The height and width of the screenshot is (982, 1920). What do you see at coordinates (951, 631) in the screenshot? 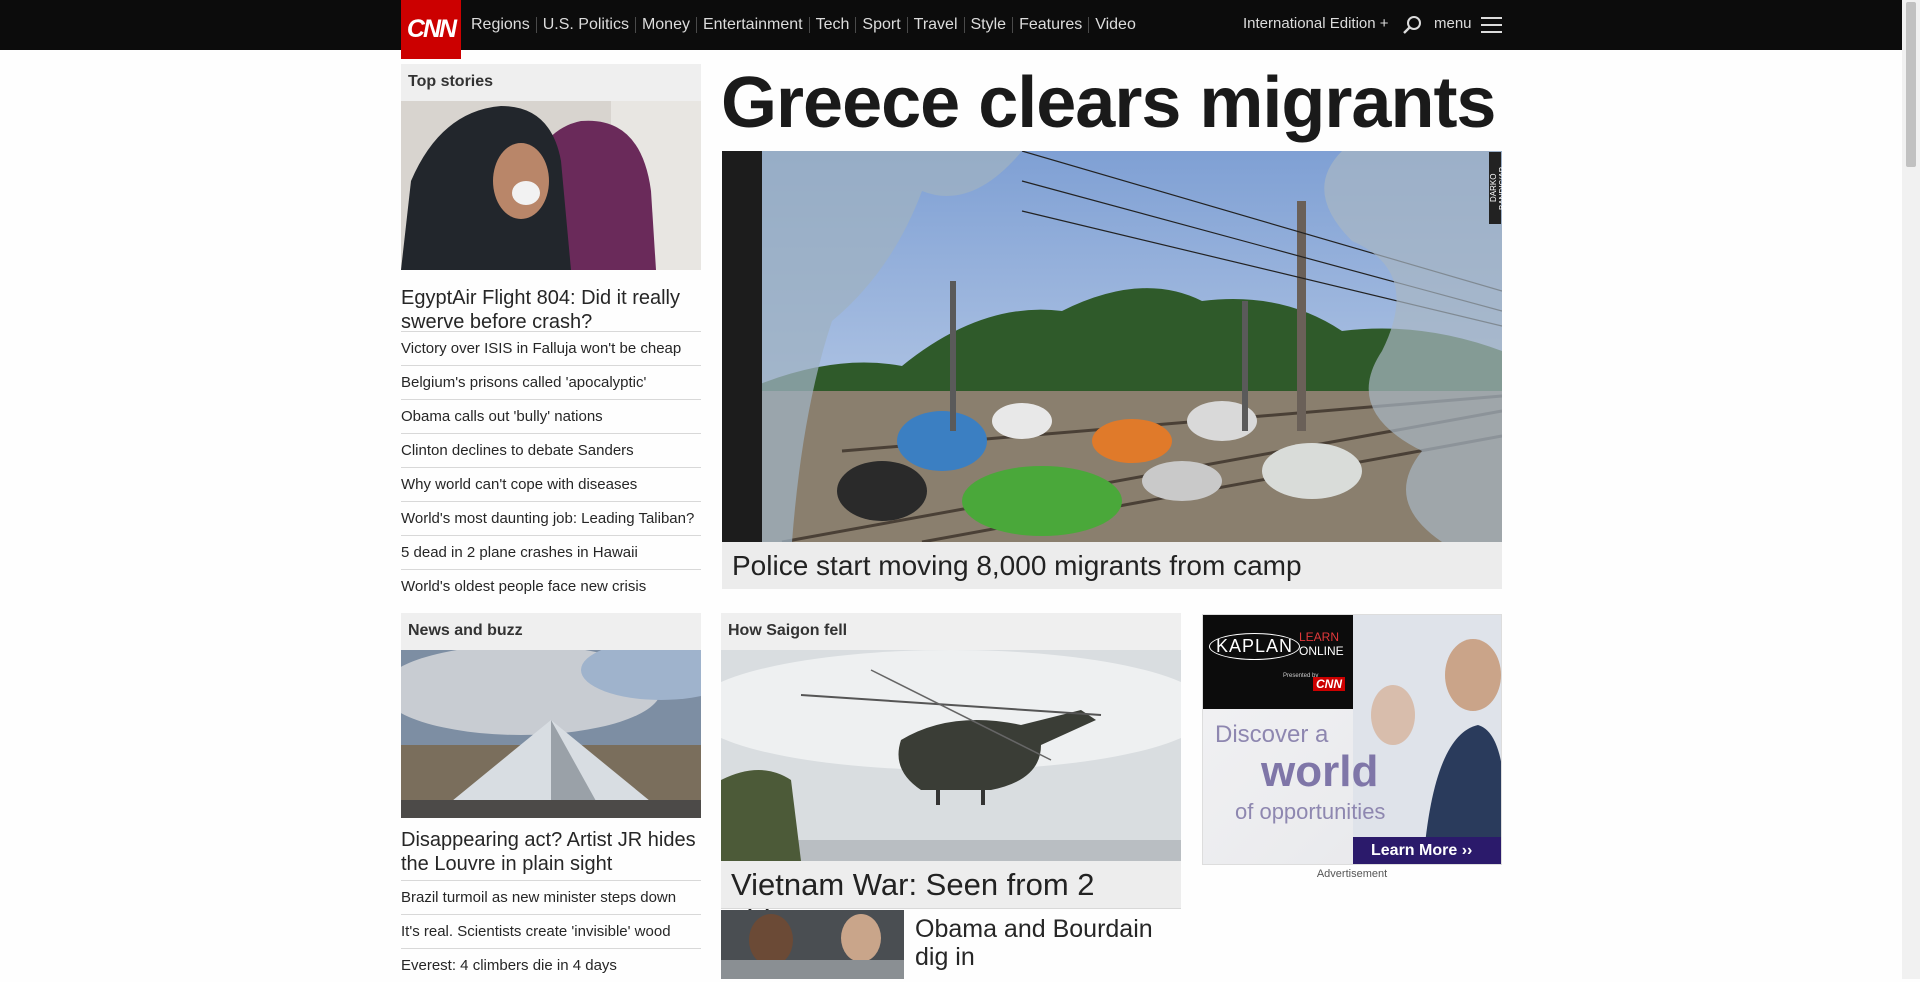
I see `saigon-header: How Saigon fell` at bounding box center [951, 631].